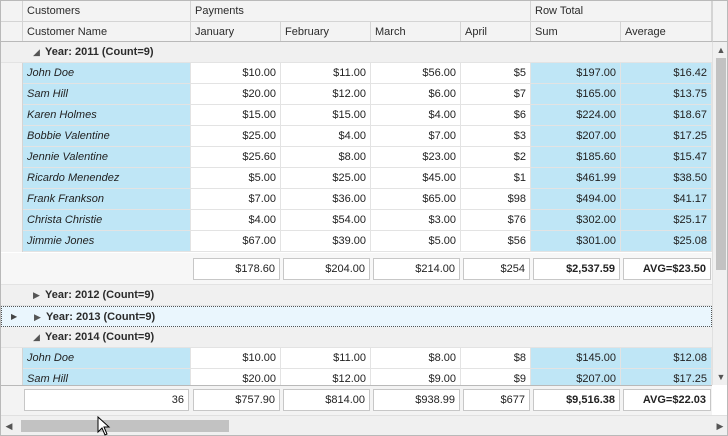  Describe the element at coordinates (356, 316) in the screenshot. I see `group-row-2013: ▶ ▶ Year: 2013 (Count=9)` at that location.